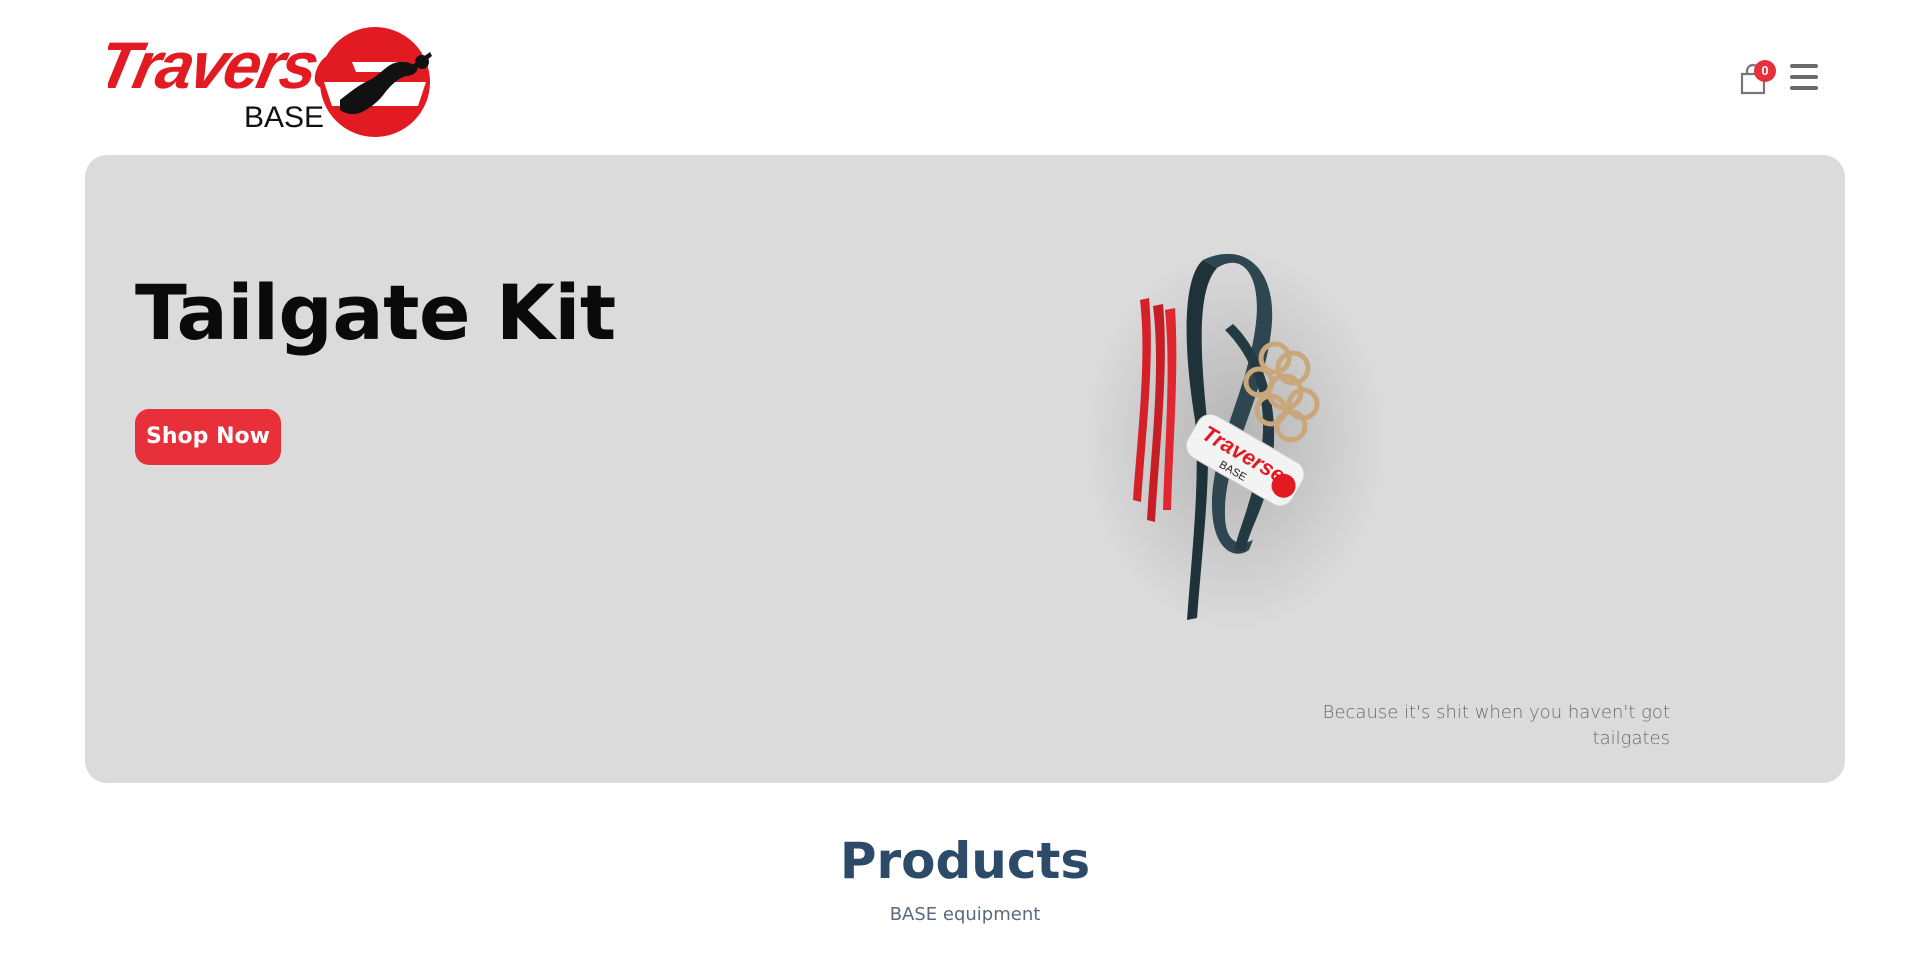 The image size is (1920, 962). Describe the element at coordinates (233, 66) in the screenshot. I see `logo-wordmark: Traverse` at that location.